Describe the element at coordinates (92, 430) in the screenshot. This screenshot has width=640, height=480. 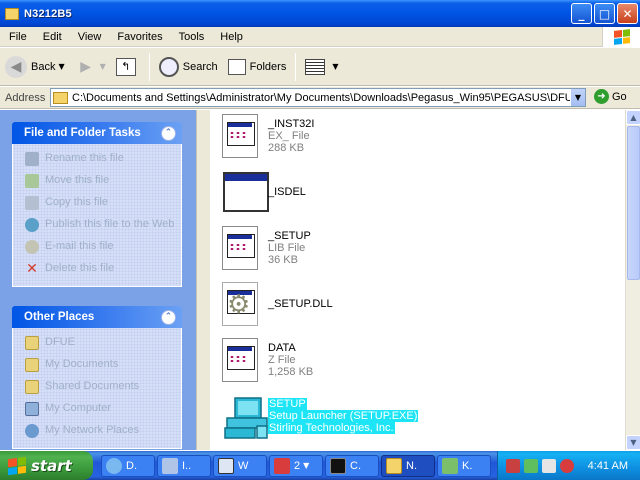
I see `place-my-network-label: My Network Places` at that location.